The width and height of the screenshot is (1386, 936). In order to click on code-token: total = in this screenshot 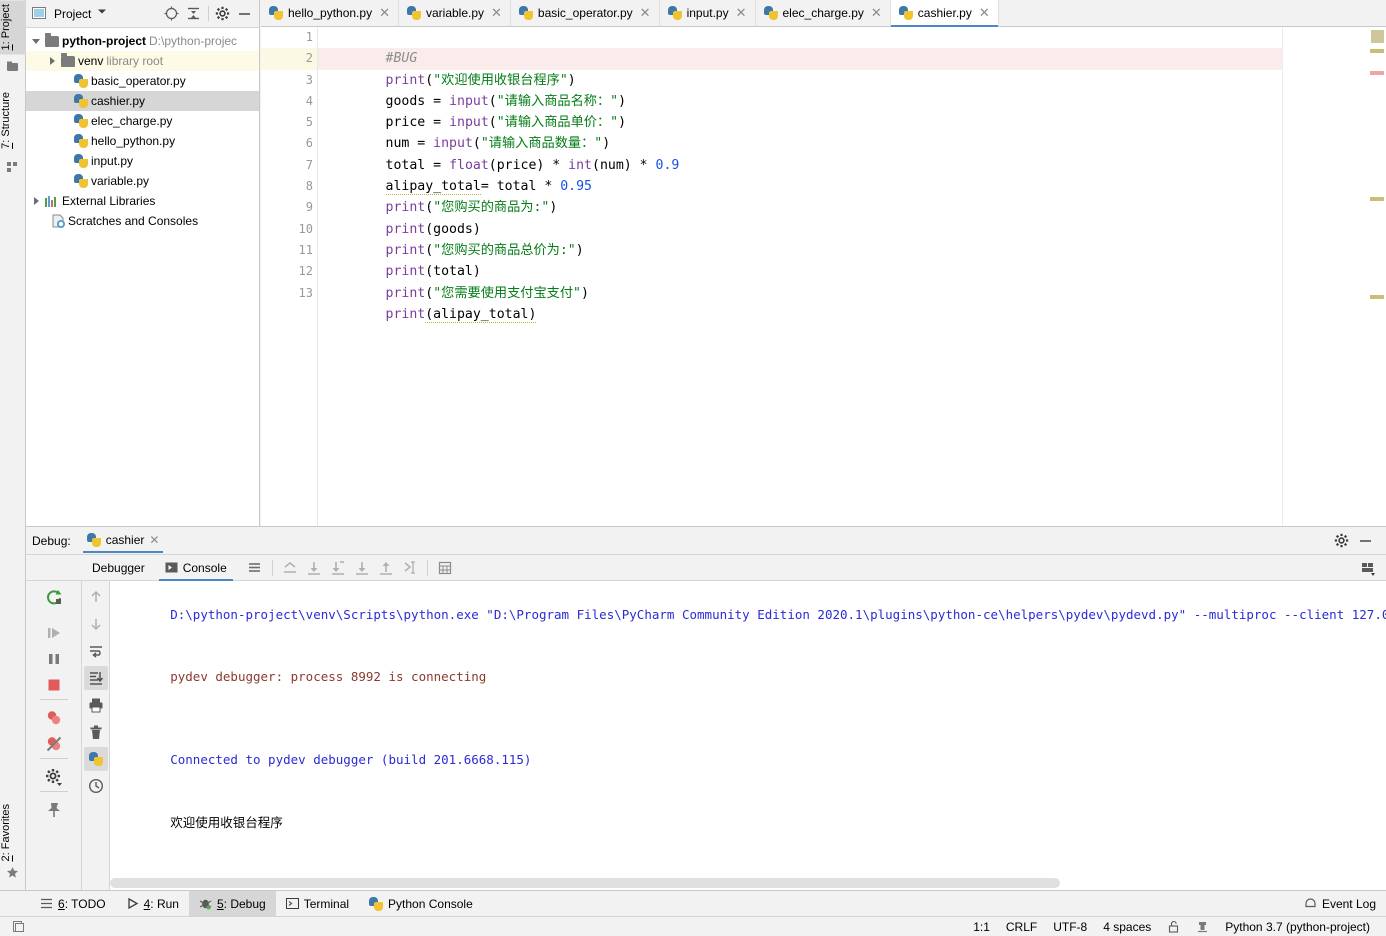, I will do `click(417, 165)`.